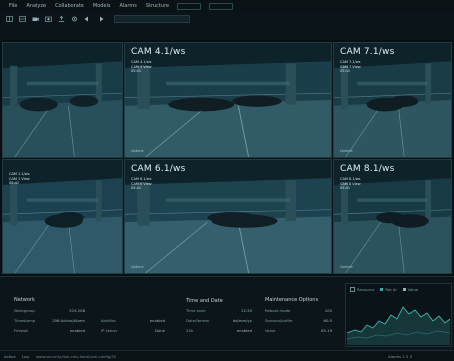  Describe the element at coordinates (74, 19) in the screenshot. I see `settings-icon` at that location.